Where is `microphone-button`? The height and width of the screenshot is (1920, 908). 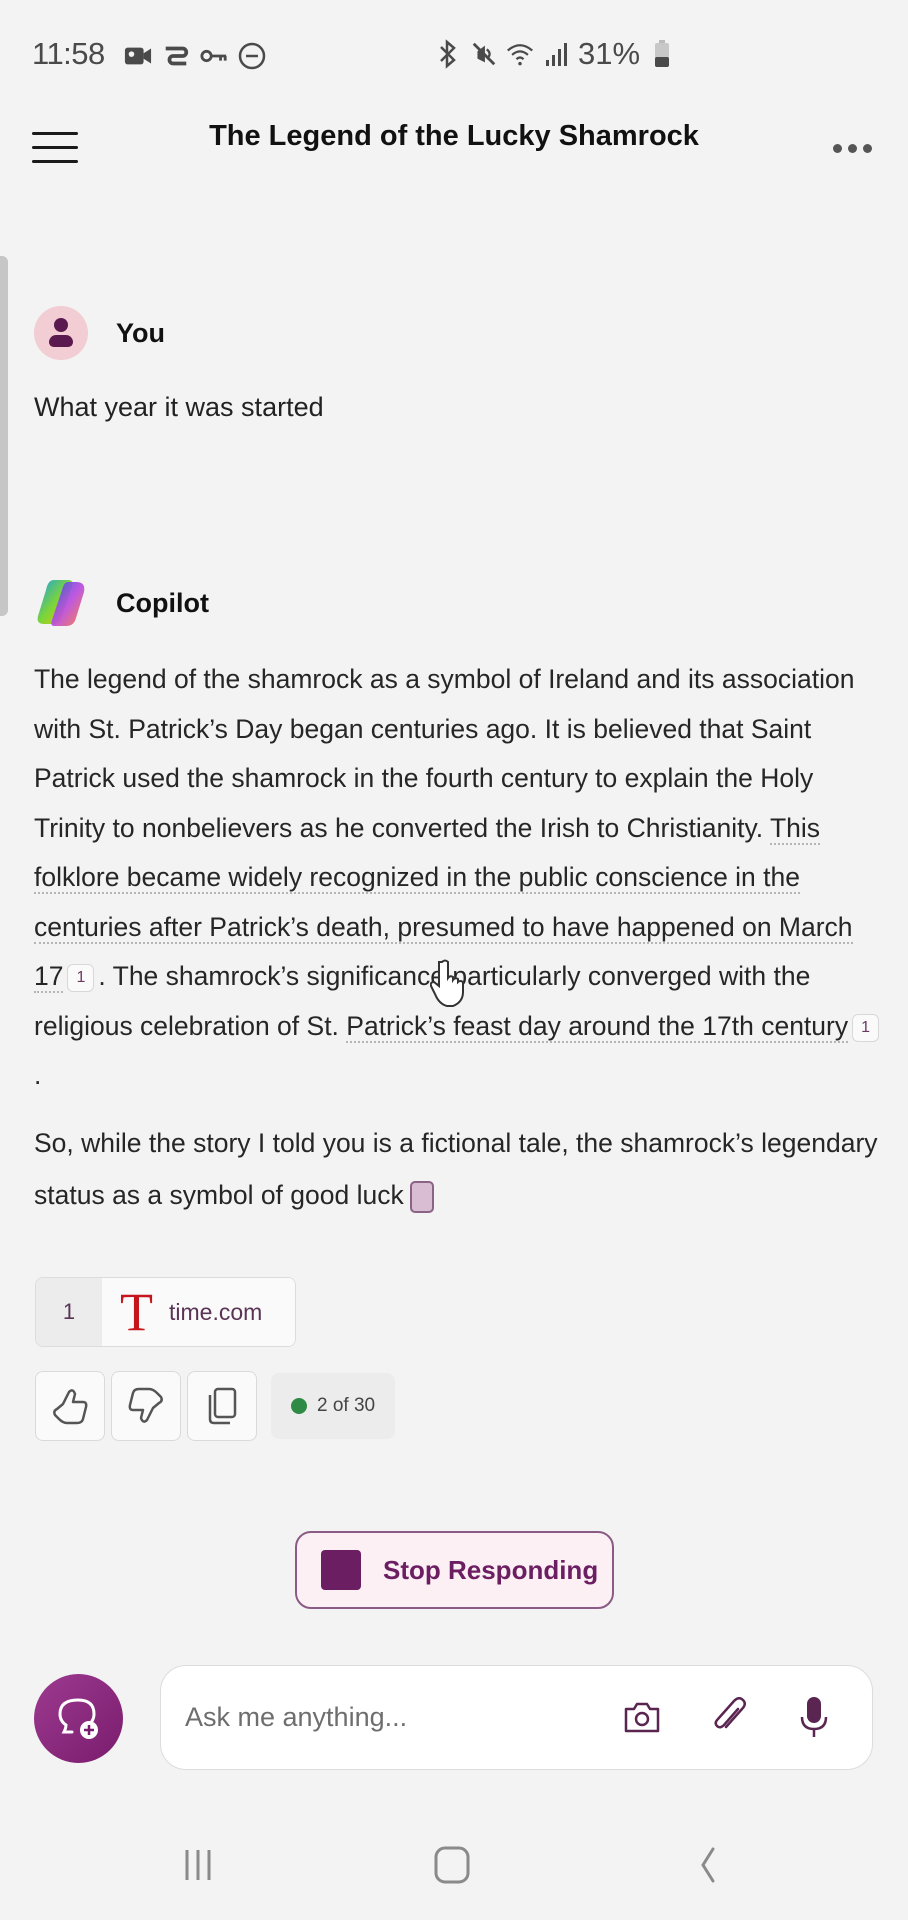
microphone-button is located at coordinates (814, 1717).